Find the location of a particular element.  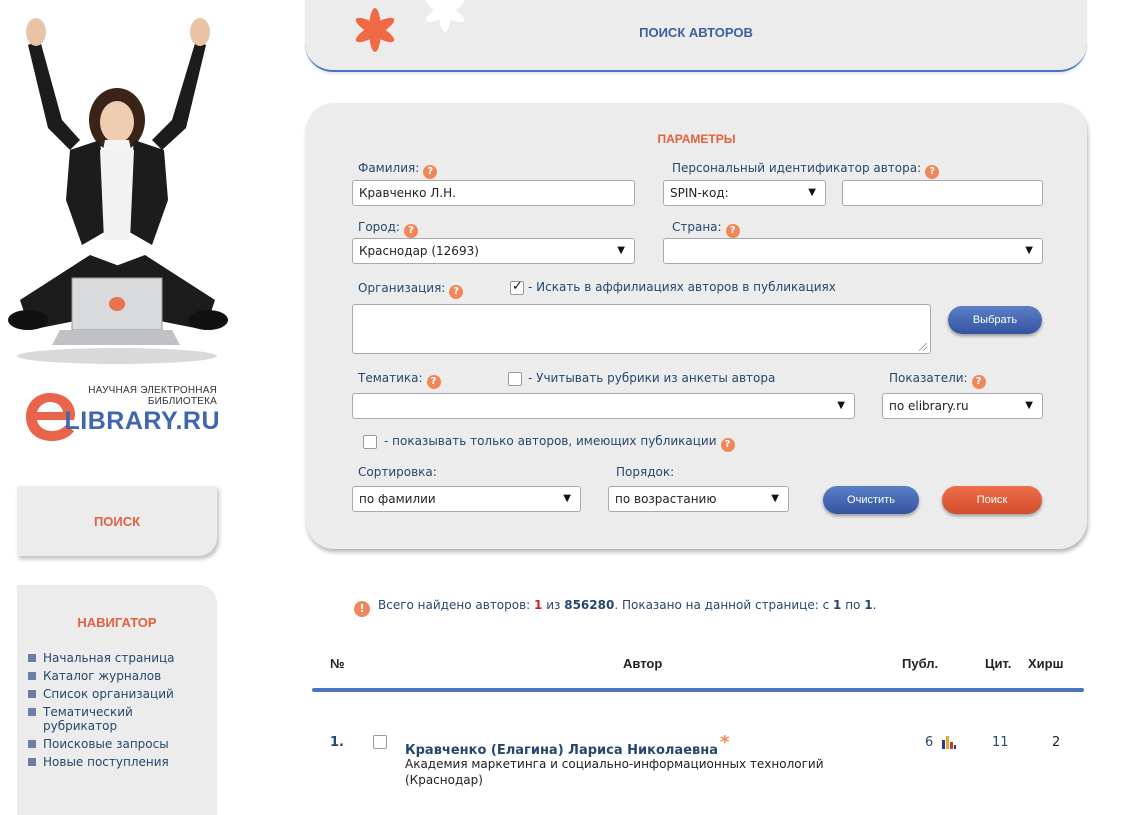

indicators-select: по elibrary.ru is located at coordinates (962, 406).